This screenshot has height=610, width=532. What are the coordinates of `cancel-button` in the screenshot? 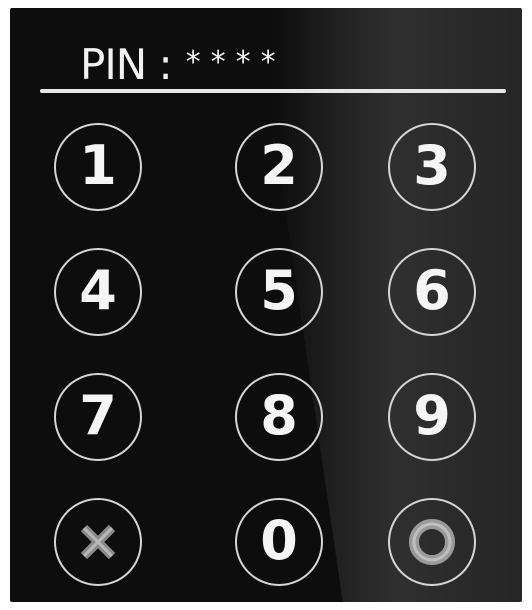 It's located at (98, 542).